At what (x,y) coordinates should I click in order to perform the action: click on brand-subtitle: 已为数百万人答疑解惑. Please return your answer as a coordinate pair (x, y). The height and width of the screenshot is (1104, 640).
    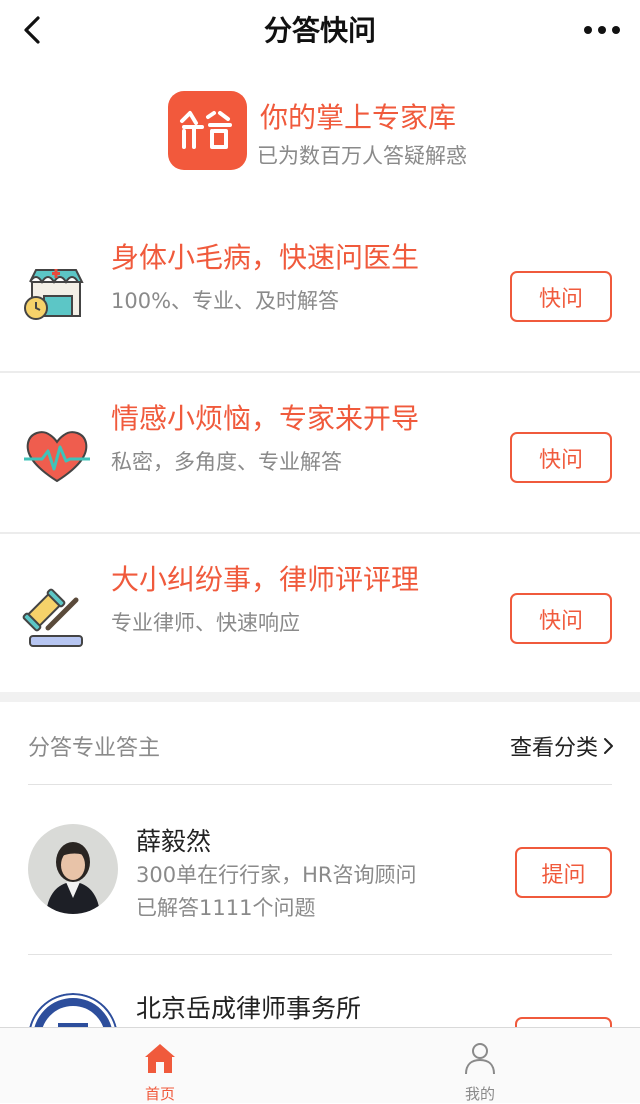
    Looking at the image, I should click on (362, 156).